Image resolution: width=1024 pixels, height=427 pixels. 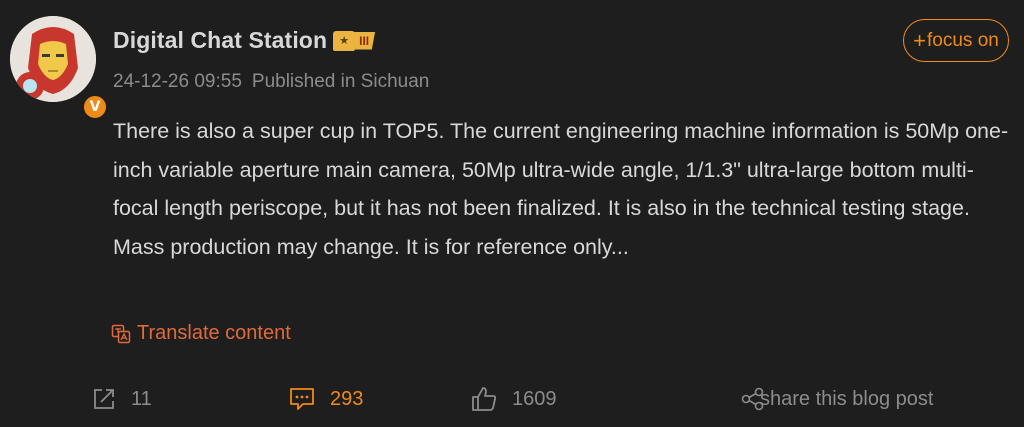 I want to click on plus-icon: +, so click(x=920, y=40).